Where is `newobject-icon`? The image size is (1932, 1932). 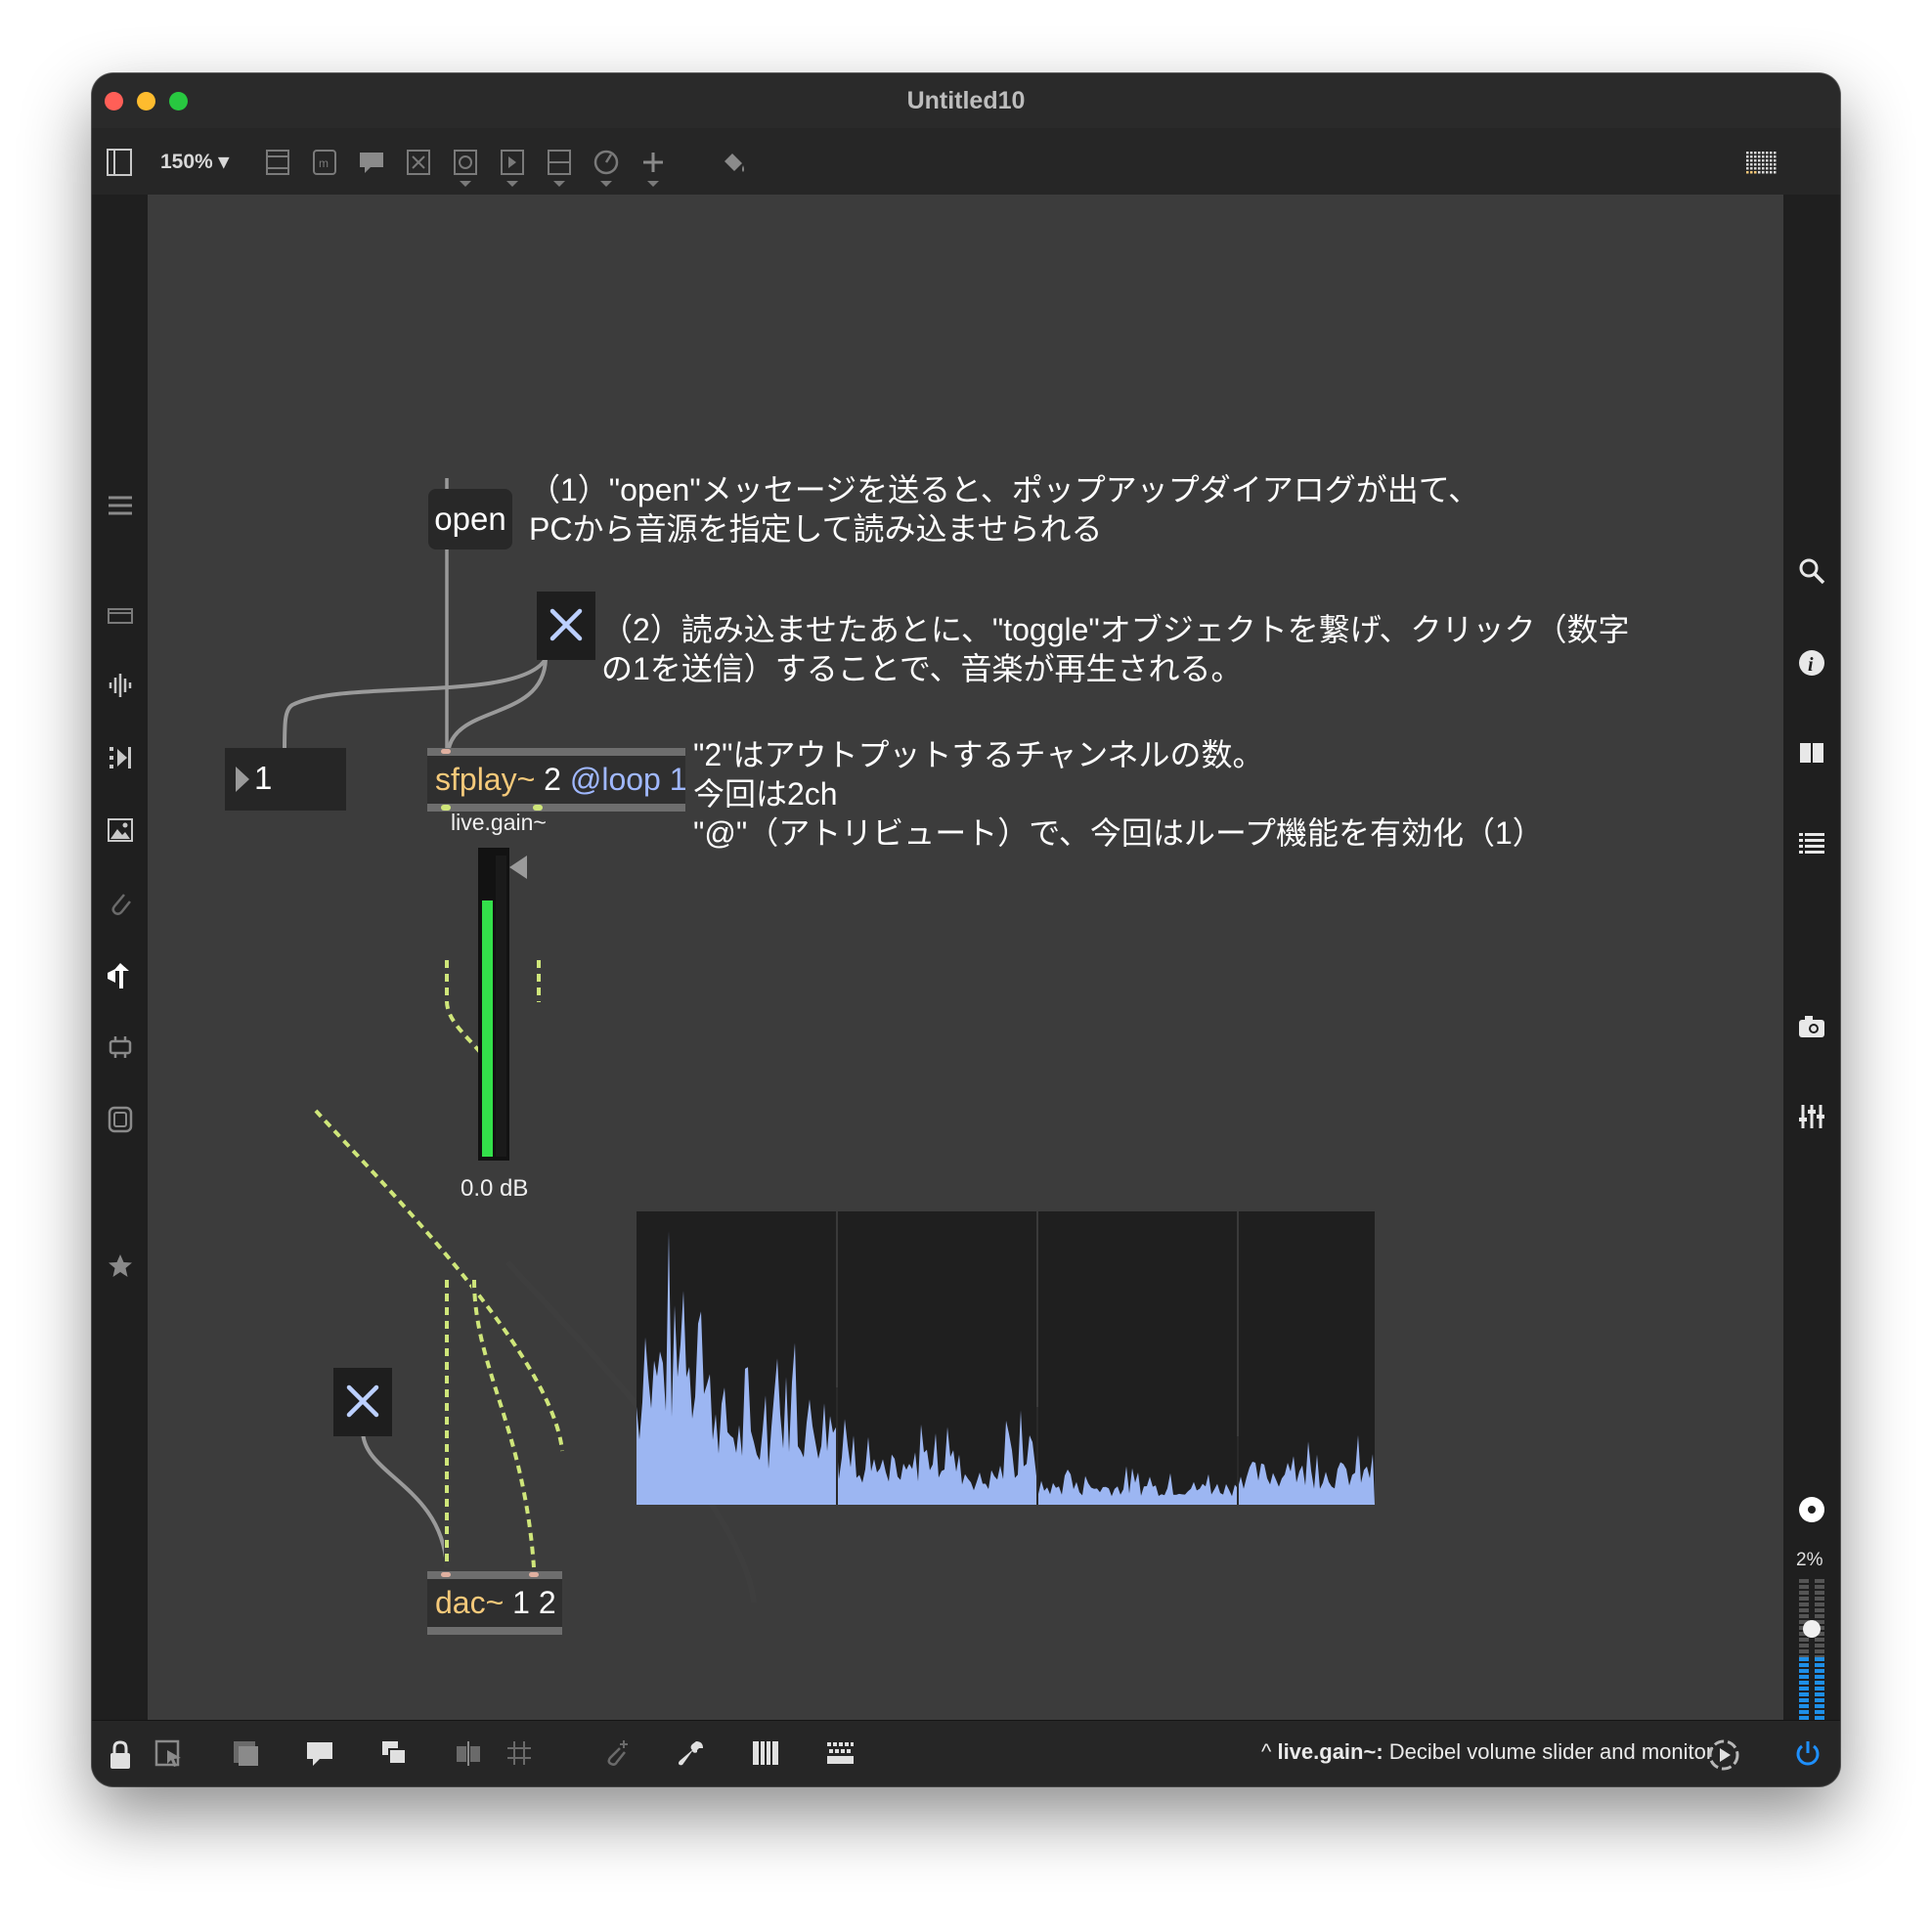
newobject-icon is located at coordinates (277, 163).